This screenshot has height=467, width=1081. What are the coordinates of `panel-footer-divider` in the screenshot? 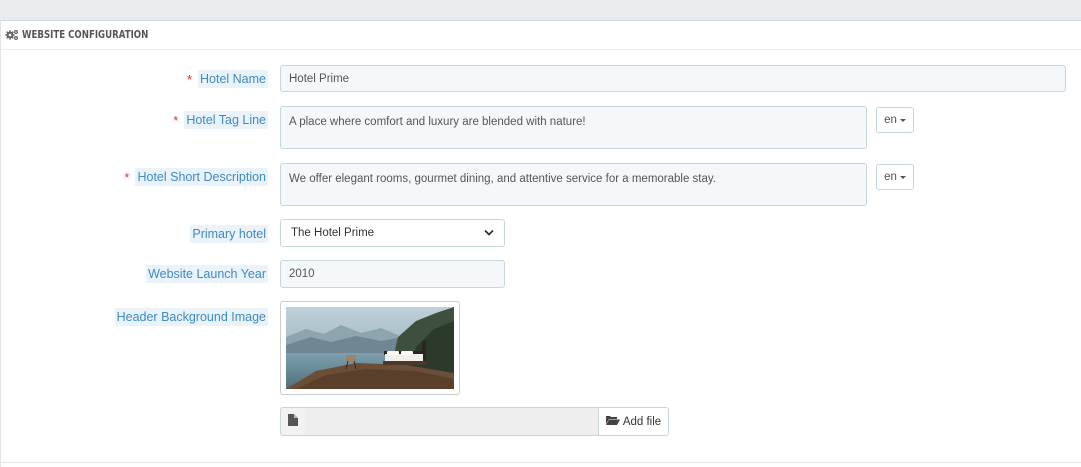 It's located at (540, 462).